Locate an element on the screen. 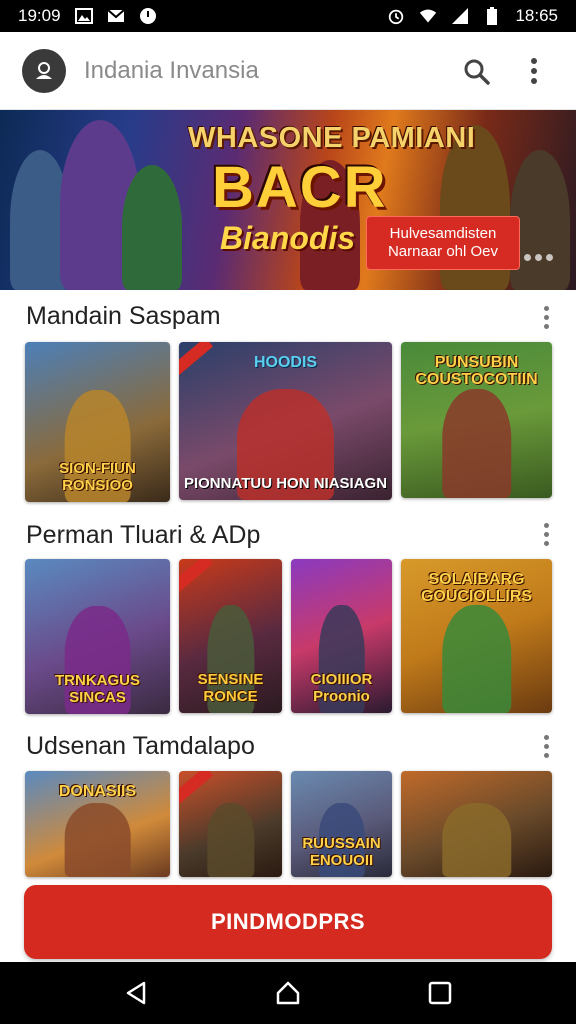 The image size is (576, 1024). banner-headline: WHASONE PAMIANI is located at coordinates (332, 138).